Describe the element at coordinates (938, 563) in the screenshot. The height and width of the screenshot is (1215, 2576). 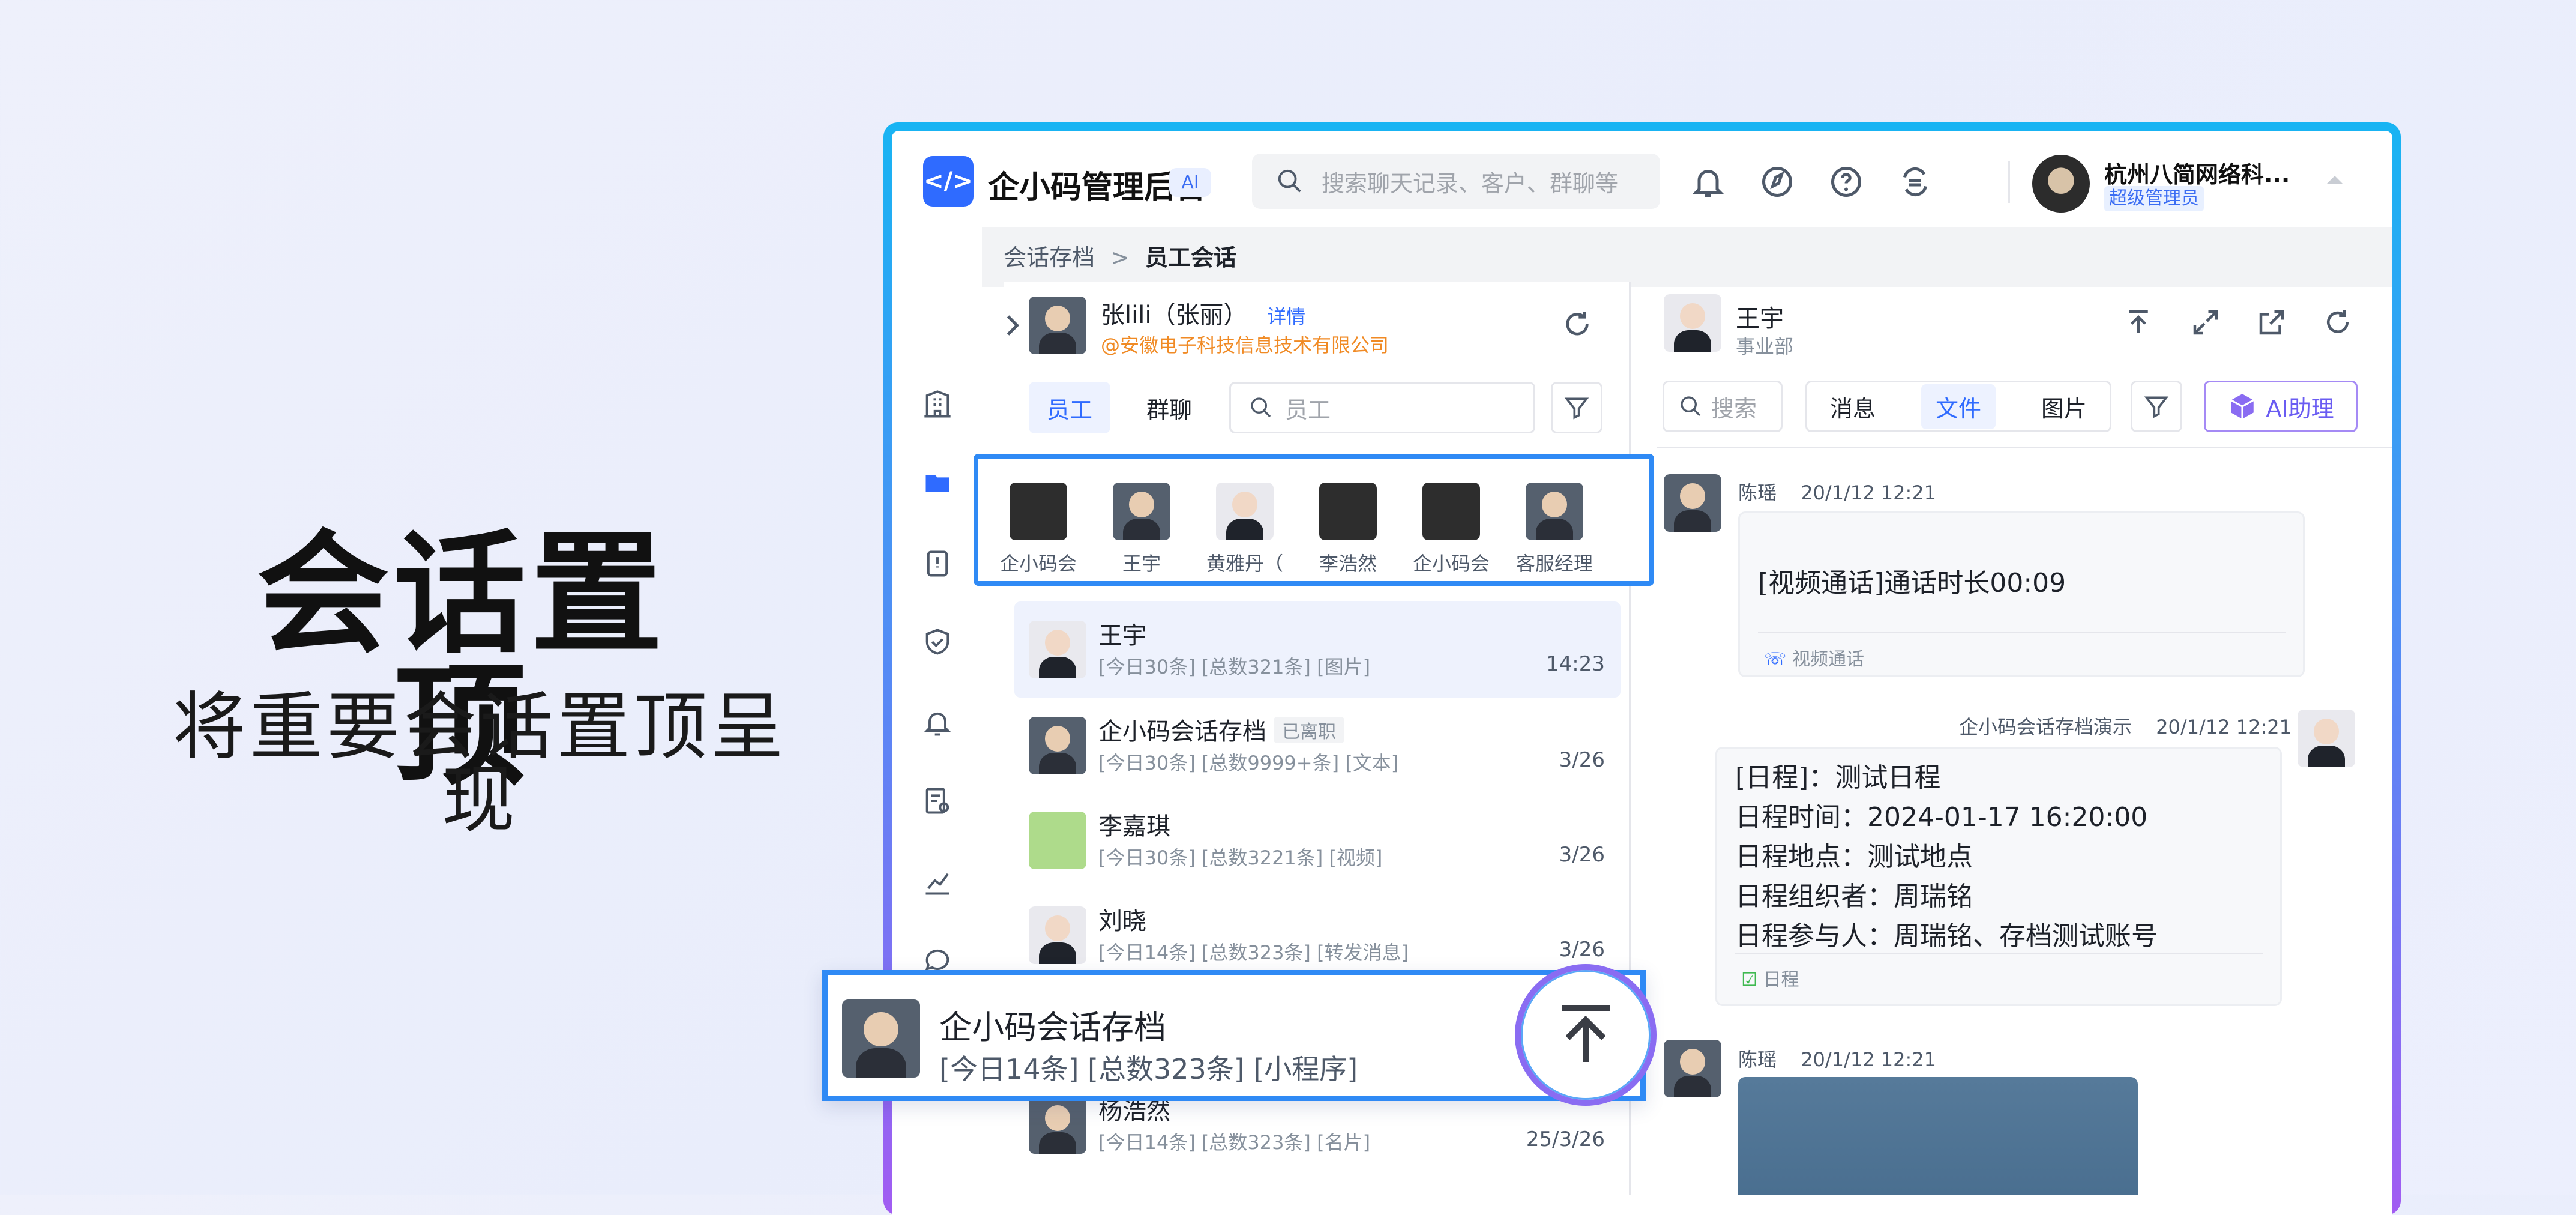
I see `book-icon` at that location.